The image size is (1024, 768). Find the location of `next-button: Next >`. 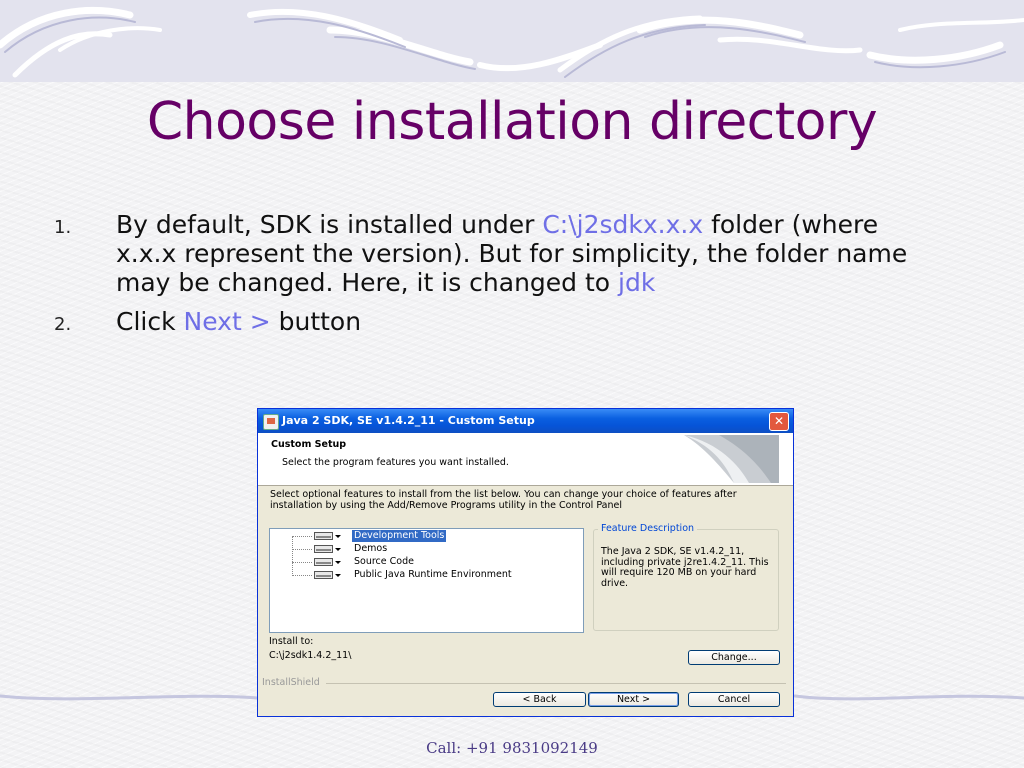

next-button: Next > is located at coordinates (633, 699).